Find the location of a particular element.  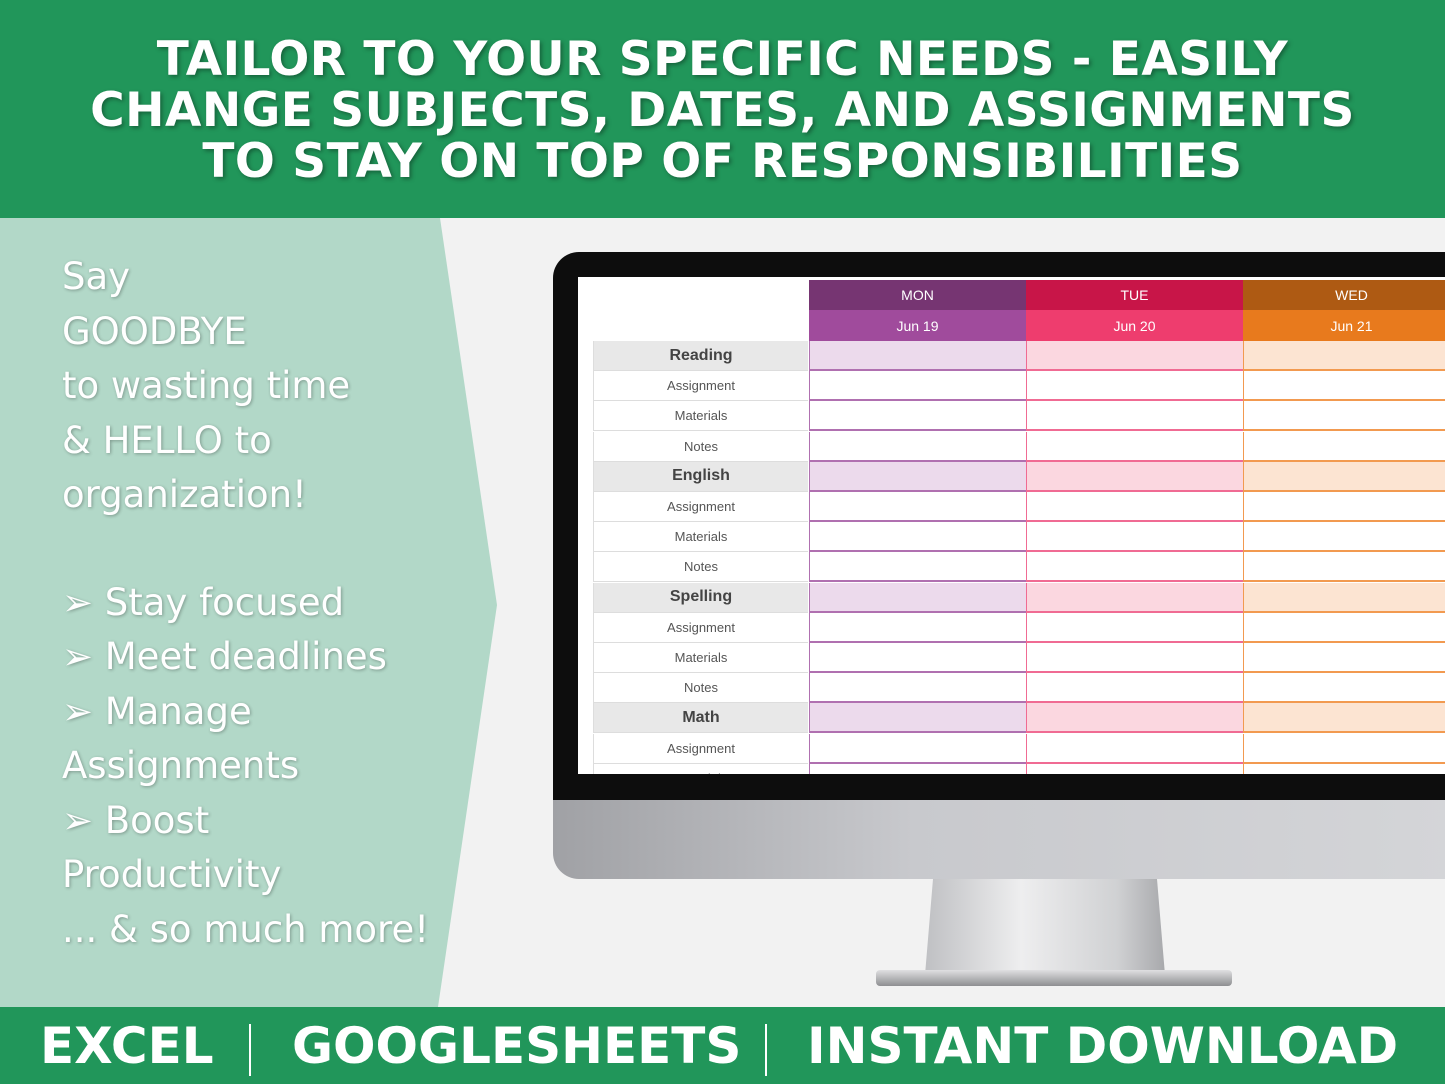

monitor-stand is located at coordinates (1045, 927).